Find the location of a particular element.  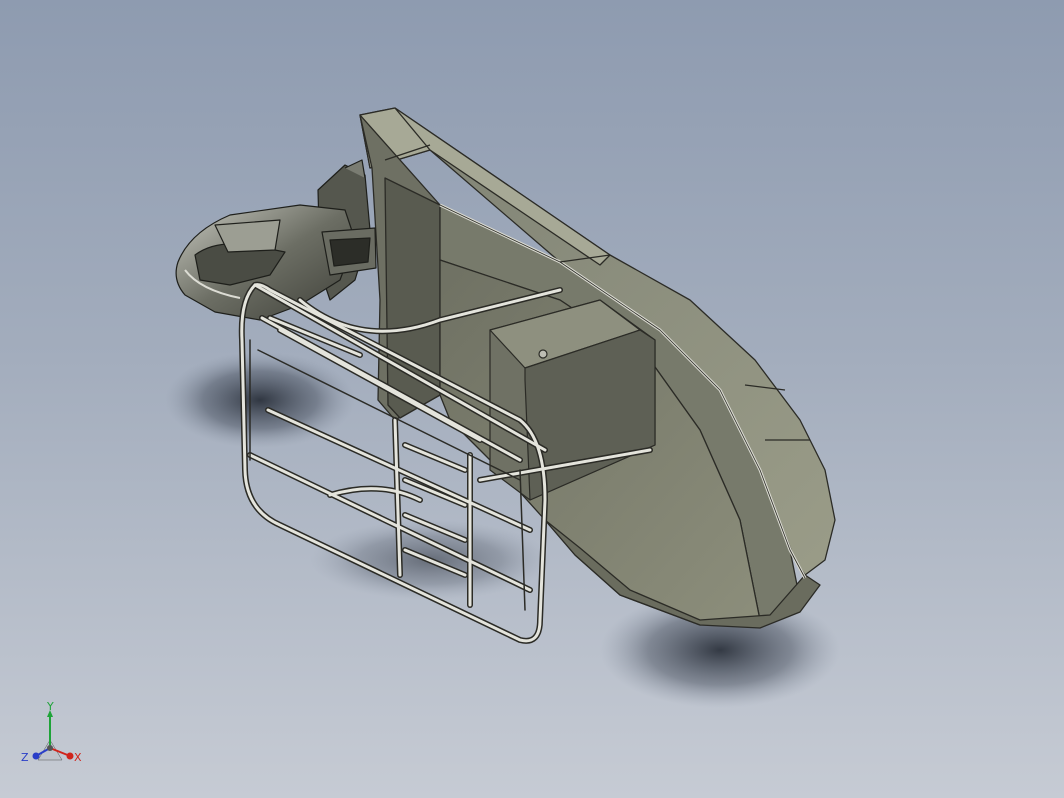

x-axis-dot is located at coordinates (70, 756).